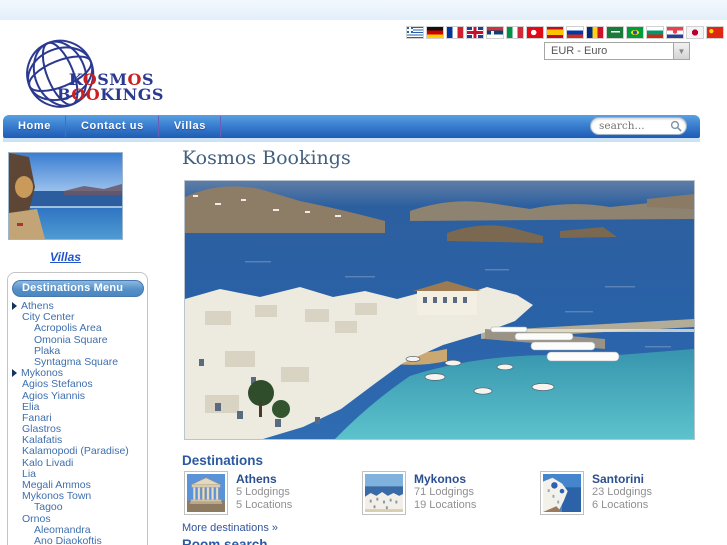 This screenshot has width=727, height=545. I want to click on spain-flag-icon, so click(555, 32).